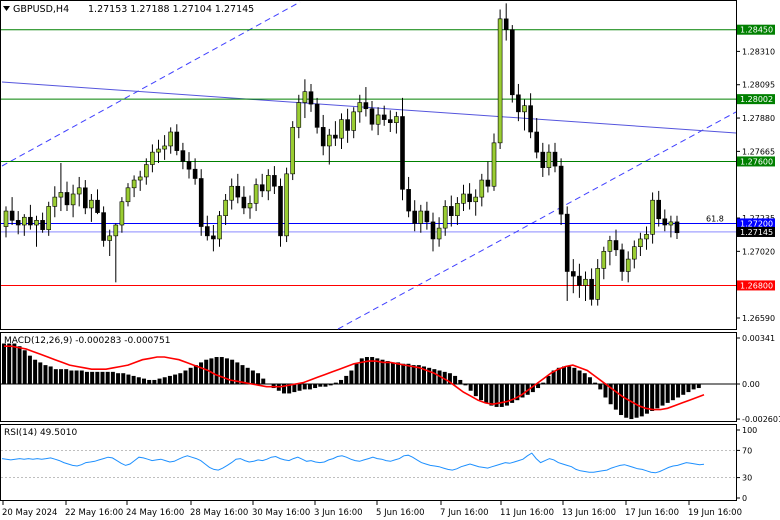 Image resolution: width=780 pixels, height=520 pixels. What do you see at coordinates (756, 161) in the screenshot?
I see `price-label-text: 1.27600` at bounding box center [756, 161].